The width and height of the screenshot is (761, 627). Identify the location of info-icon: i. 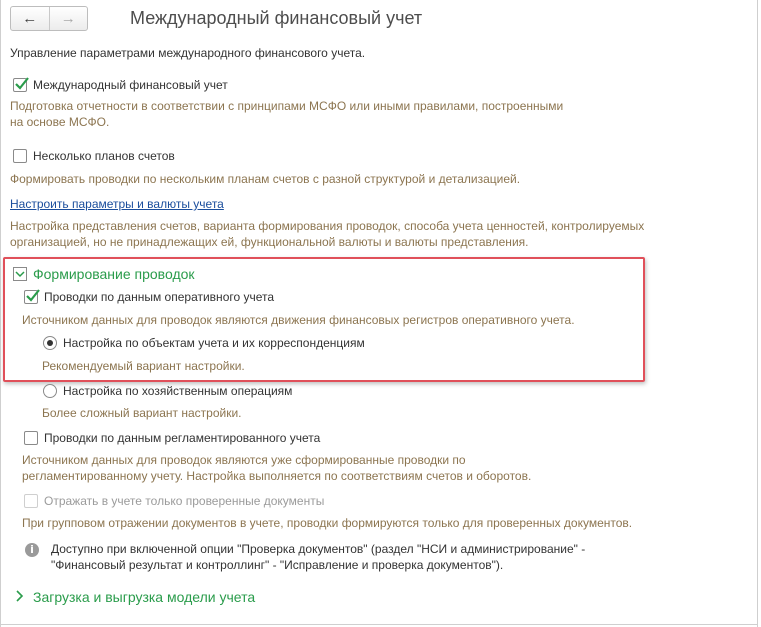
(32, 550).